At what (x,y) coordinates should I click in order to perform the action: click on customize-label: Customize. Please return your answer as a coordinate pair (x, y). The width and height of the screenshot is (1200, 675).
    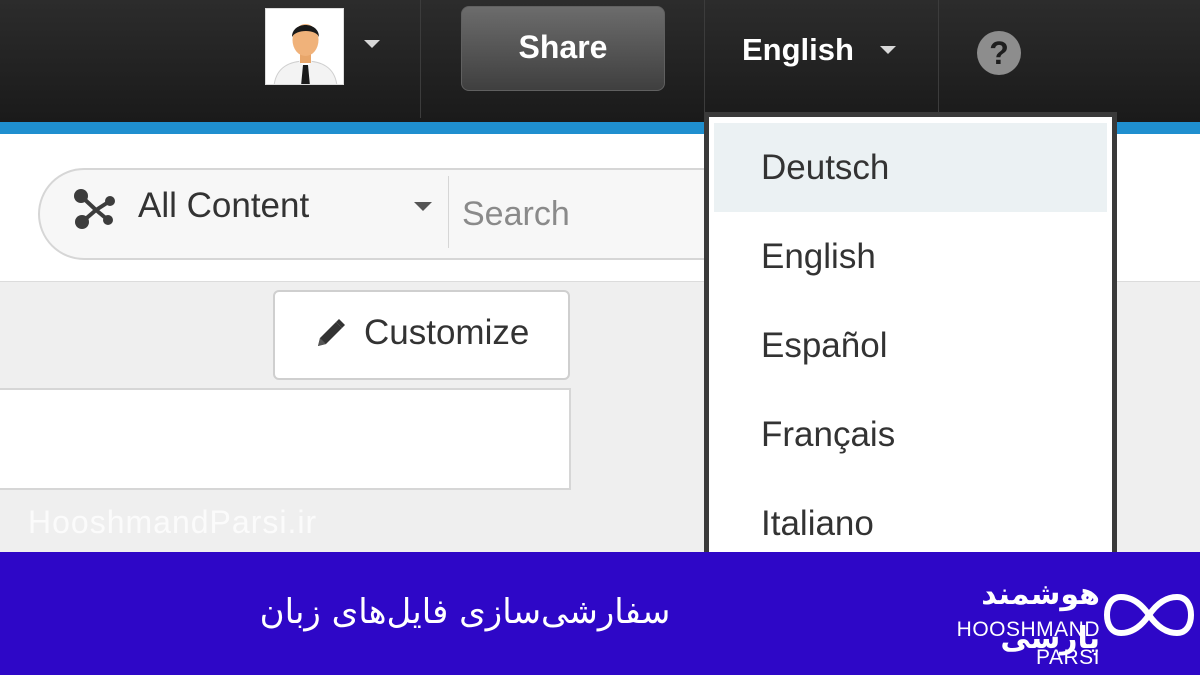
    Looking at the image, I should click on (446, 333).